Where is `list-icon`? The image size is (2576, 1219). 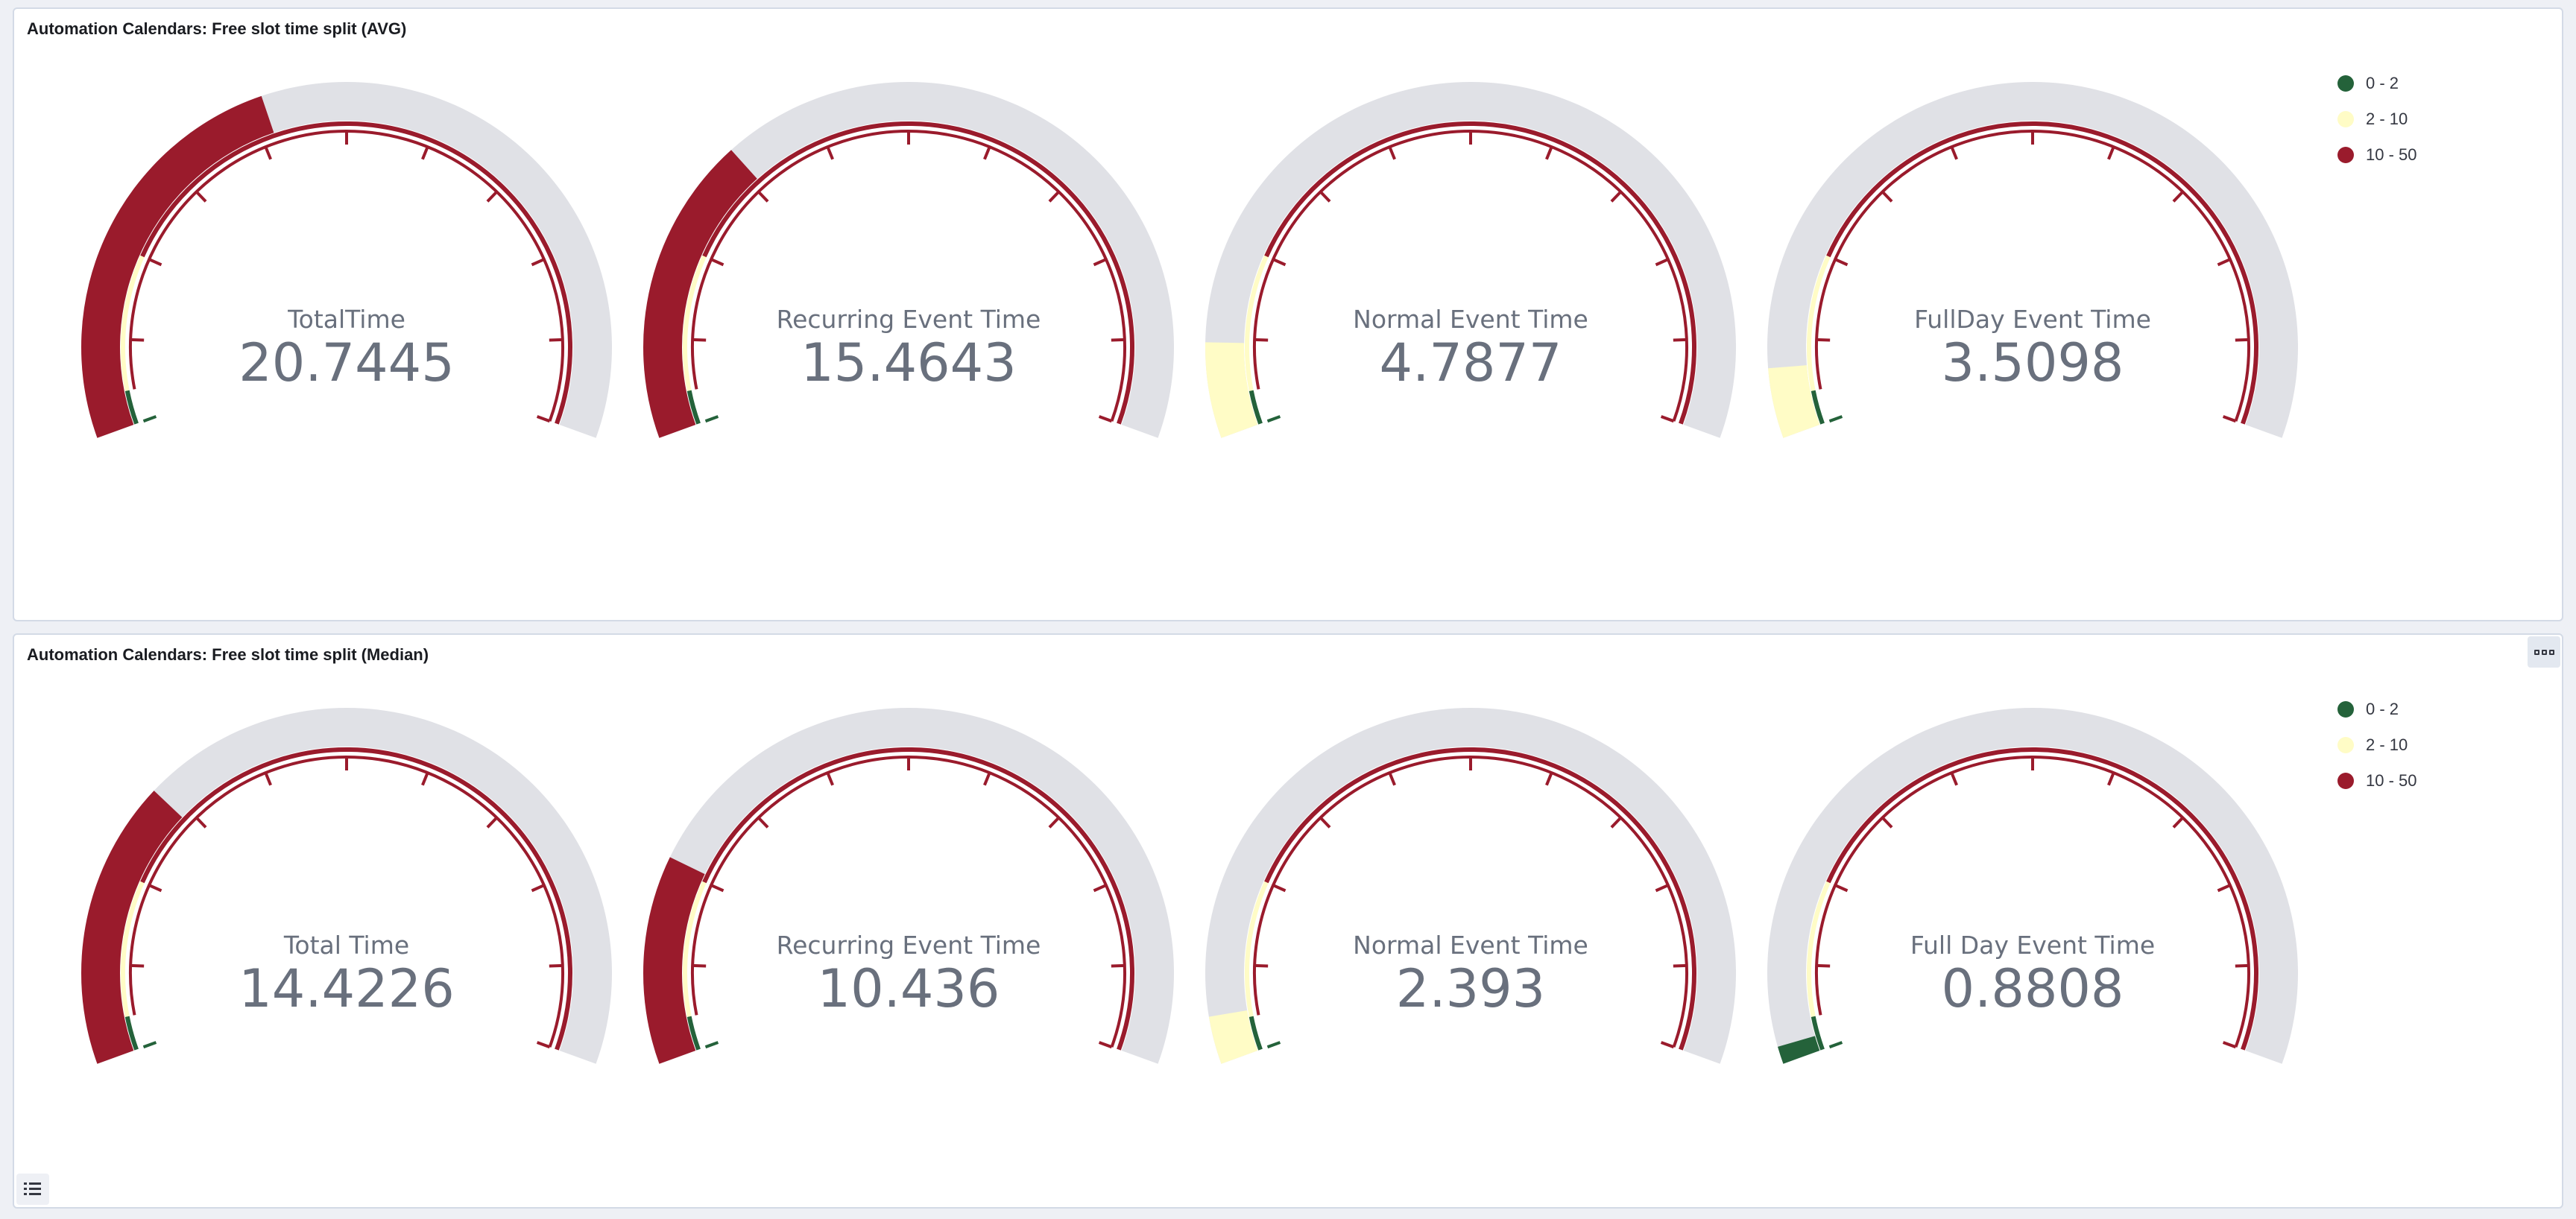 list-icon is located at coordinates (33, 1188).